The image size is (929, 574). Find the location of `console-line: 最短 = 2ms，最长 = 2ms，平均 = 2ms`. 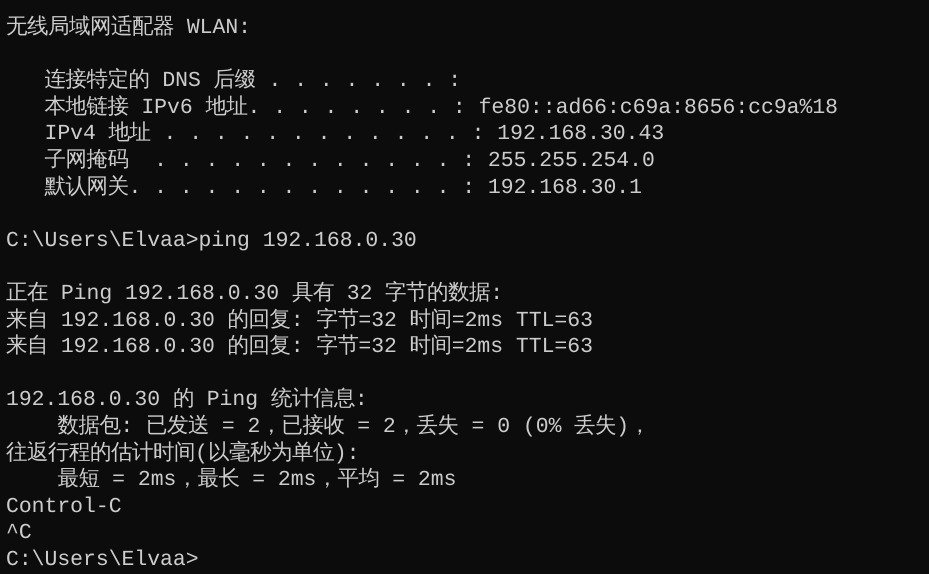

console-line: 最短 = 2ms，最长 = 2ms，平均 = 2ms is located at coordinates (256, 480).